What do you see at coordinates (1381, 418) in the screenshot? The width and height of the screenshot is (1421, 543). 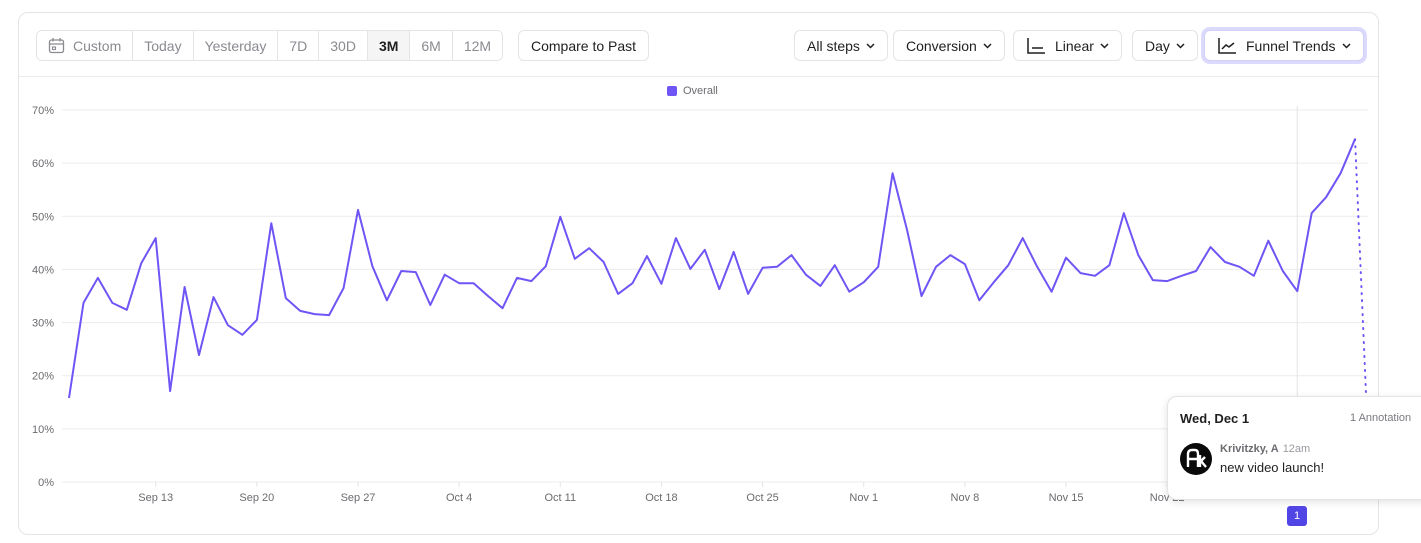 I see `annotation-count: 1 Annotation` at bounding box center [1381, 418].